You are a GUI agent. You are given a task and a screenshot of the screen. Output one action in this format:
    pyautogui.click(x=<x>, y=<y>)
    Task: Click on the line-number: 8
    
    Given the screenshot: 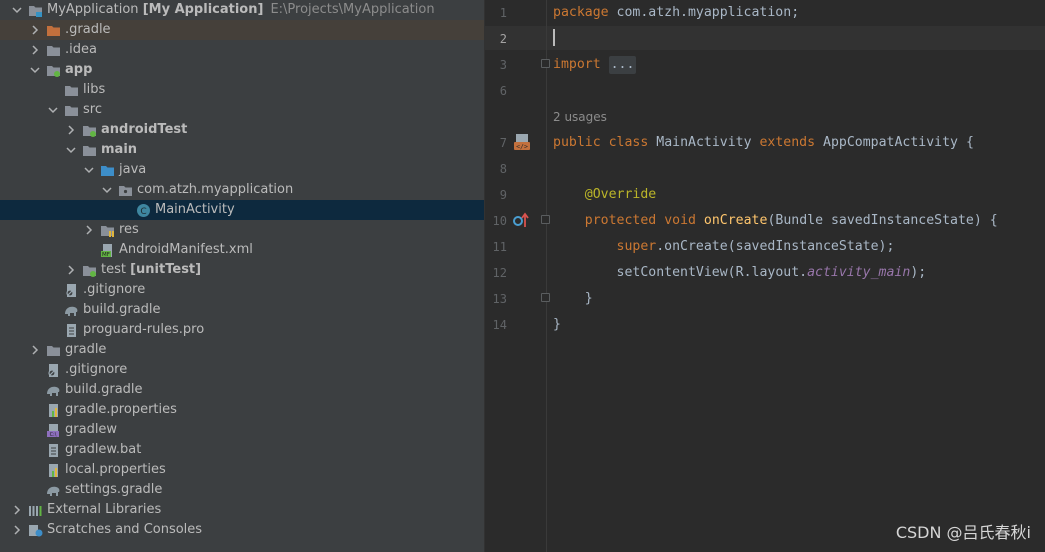 What is the action you would take?
    pyautogui.click(x=503, y=169)
    